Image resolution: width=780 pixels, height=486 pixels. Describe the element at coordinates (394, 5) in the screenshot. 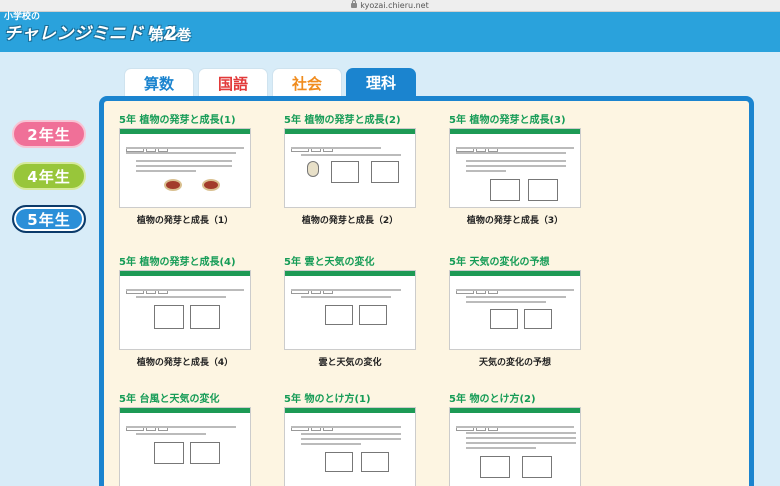

I see `url-text: kyozai.chieru.net` at that location.